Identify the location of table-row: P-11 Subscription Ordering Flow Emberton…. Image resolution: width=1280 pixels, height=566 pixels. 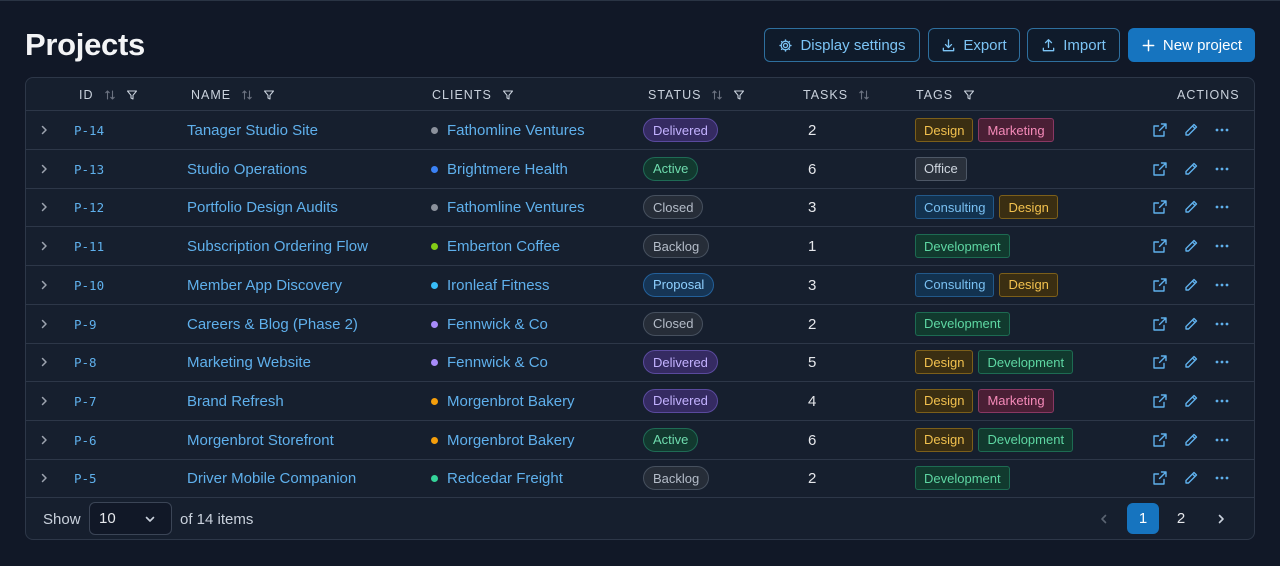
(640, 247).